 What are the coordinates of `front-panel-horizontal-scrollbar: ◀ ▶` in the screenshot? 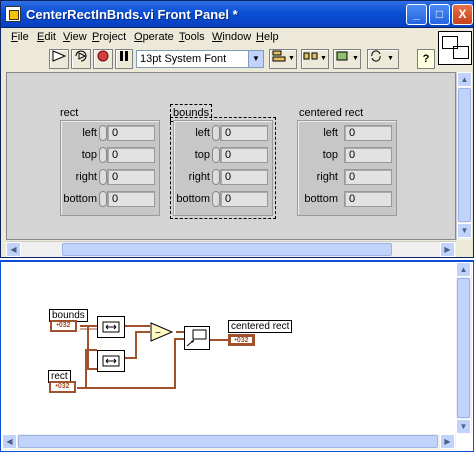 It's located at (231, 249).